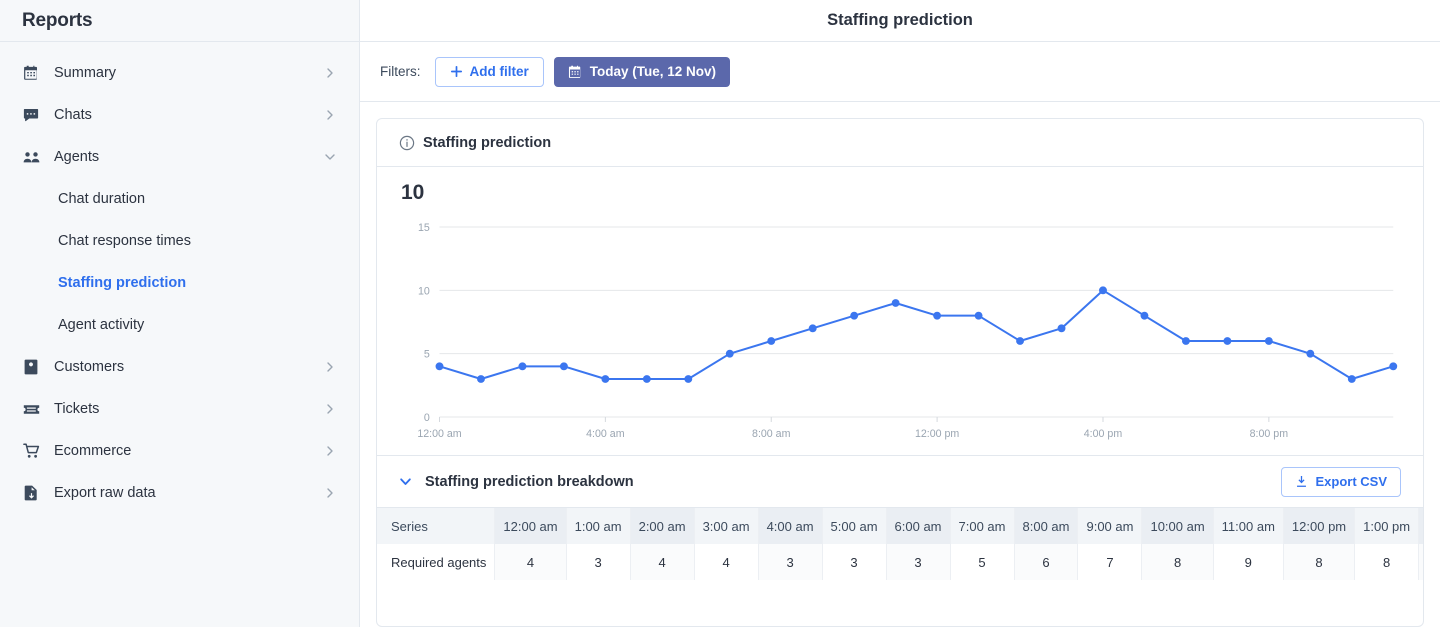 Image resolution: width=1440 pixels, height=627 pixels. What do you see at coordinates (31, 409) in the screenshot?
I see `ticket-icon` at bounding box center [31, 409].